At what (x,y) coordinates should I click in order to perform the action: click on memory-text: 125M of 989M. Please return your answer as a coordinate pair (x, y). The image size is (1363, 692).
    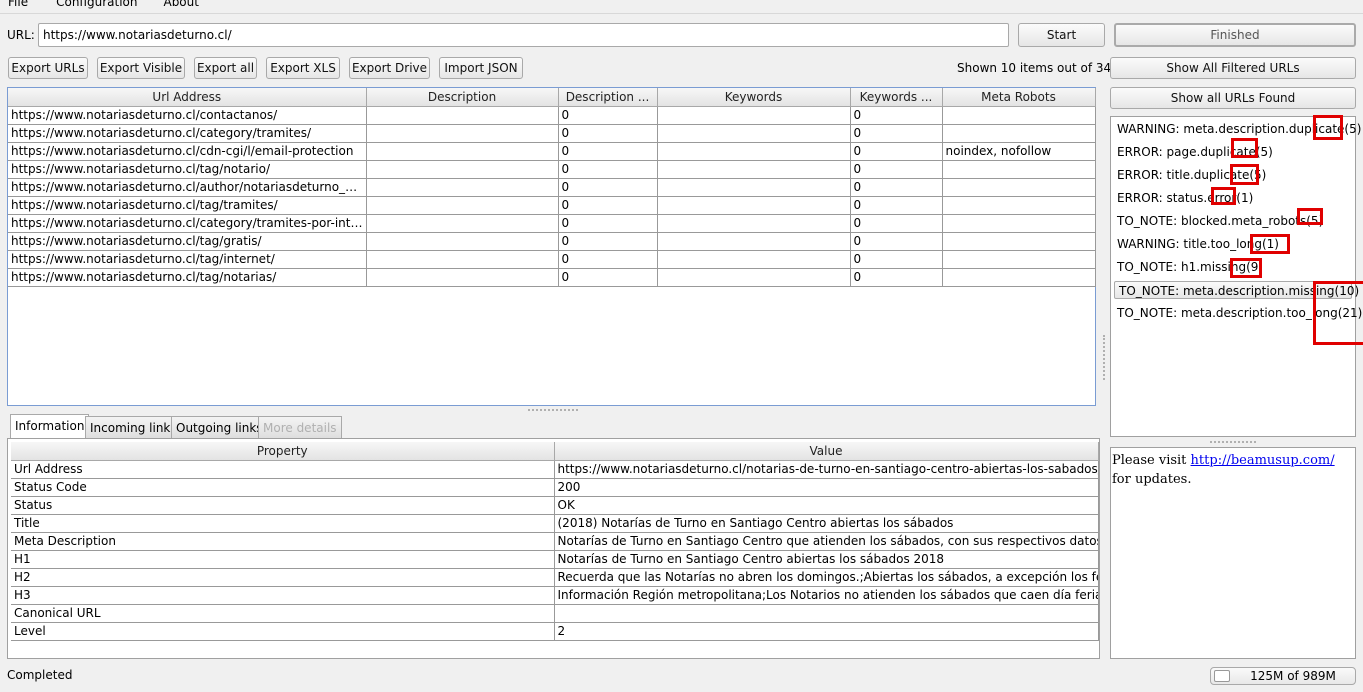
    Looking at the image, I should click on (1293, 676).